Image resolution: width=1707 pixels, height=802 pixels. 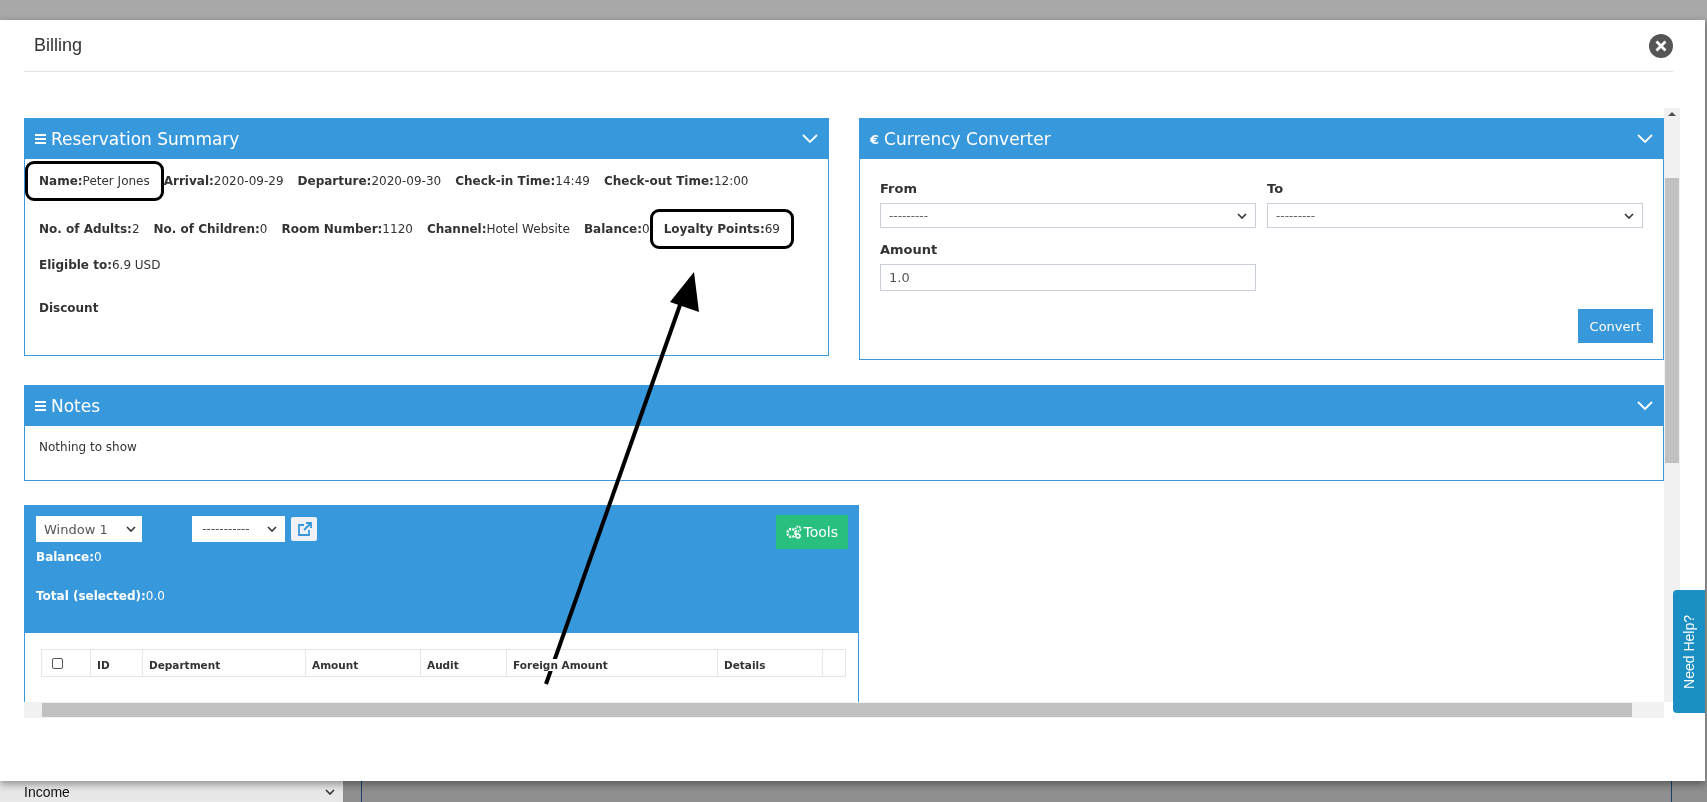 I want to click on notes-message: Nothing to show, so click(x=88, y=447).